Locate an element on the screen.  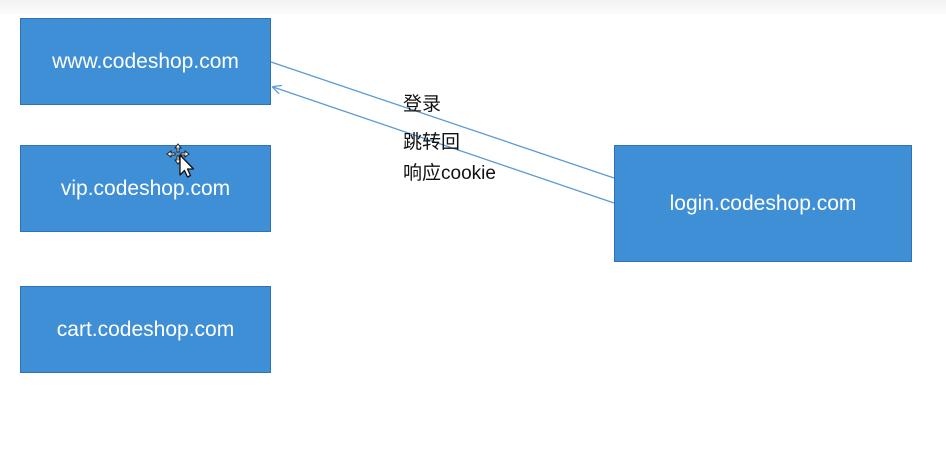
edge-www-to-login is located at coordinates (442, 120).